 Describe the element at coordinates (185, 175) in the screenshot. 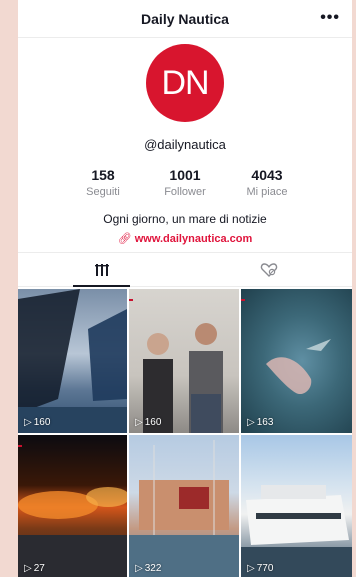

I see `stat-value: 1001` at that location.